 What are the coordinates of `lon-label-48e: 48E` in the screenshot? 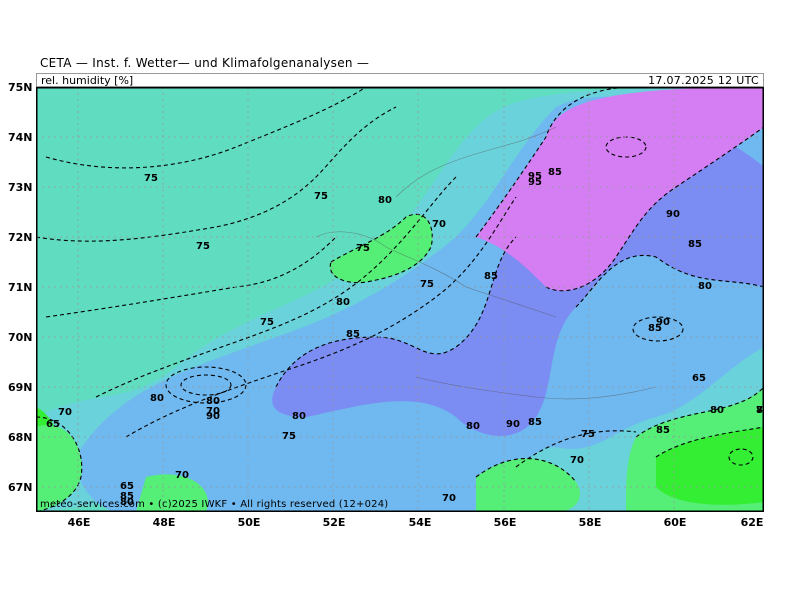 It's located at (164, 522).